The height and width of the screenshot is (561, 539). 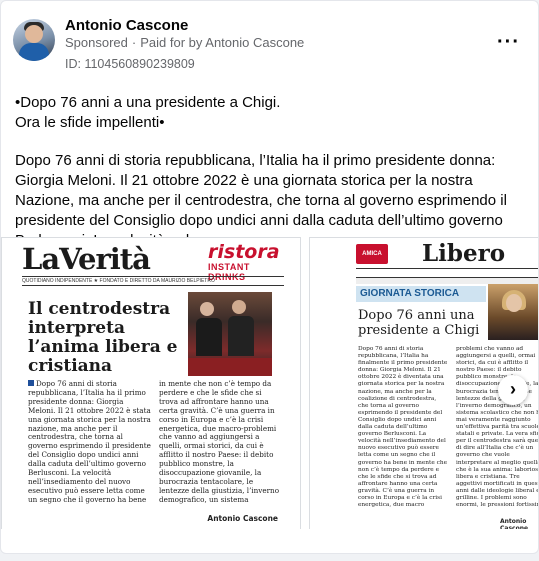 What do you see at coordinates (242, 518) in the screenshot?
I see `la-verita-signature: Antonio Cascone` at bounding box center [242, 518].